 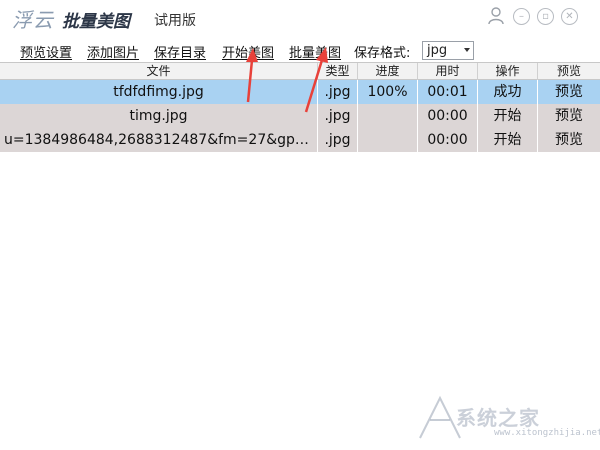 I want to click on menu-batch-beautify: 批量美图, so click(x=315, y=51).